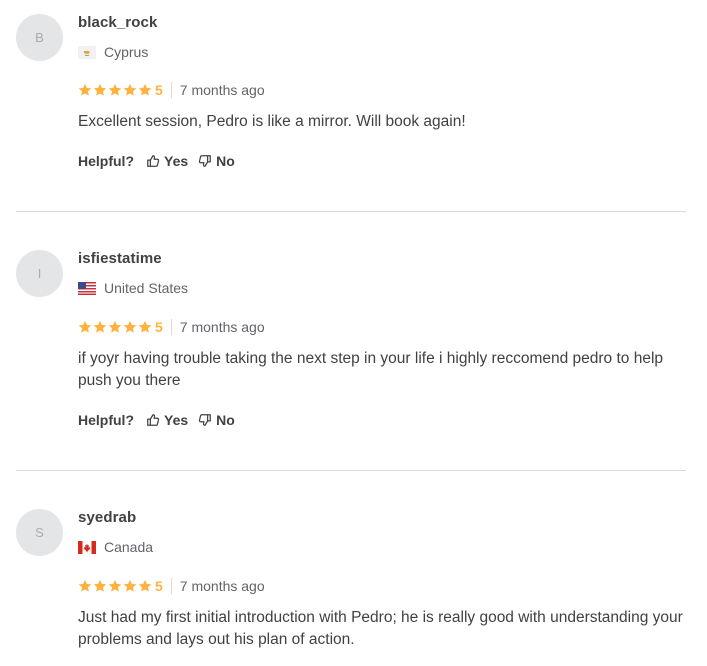 This screenshot has width=707, height=666. I want to click on canada-flag-icon, so click(87, 547).